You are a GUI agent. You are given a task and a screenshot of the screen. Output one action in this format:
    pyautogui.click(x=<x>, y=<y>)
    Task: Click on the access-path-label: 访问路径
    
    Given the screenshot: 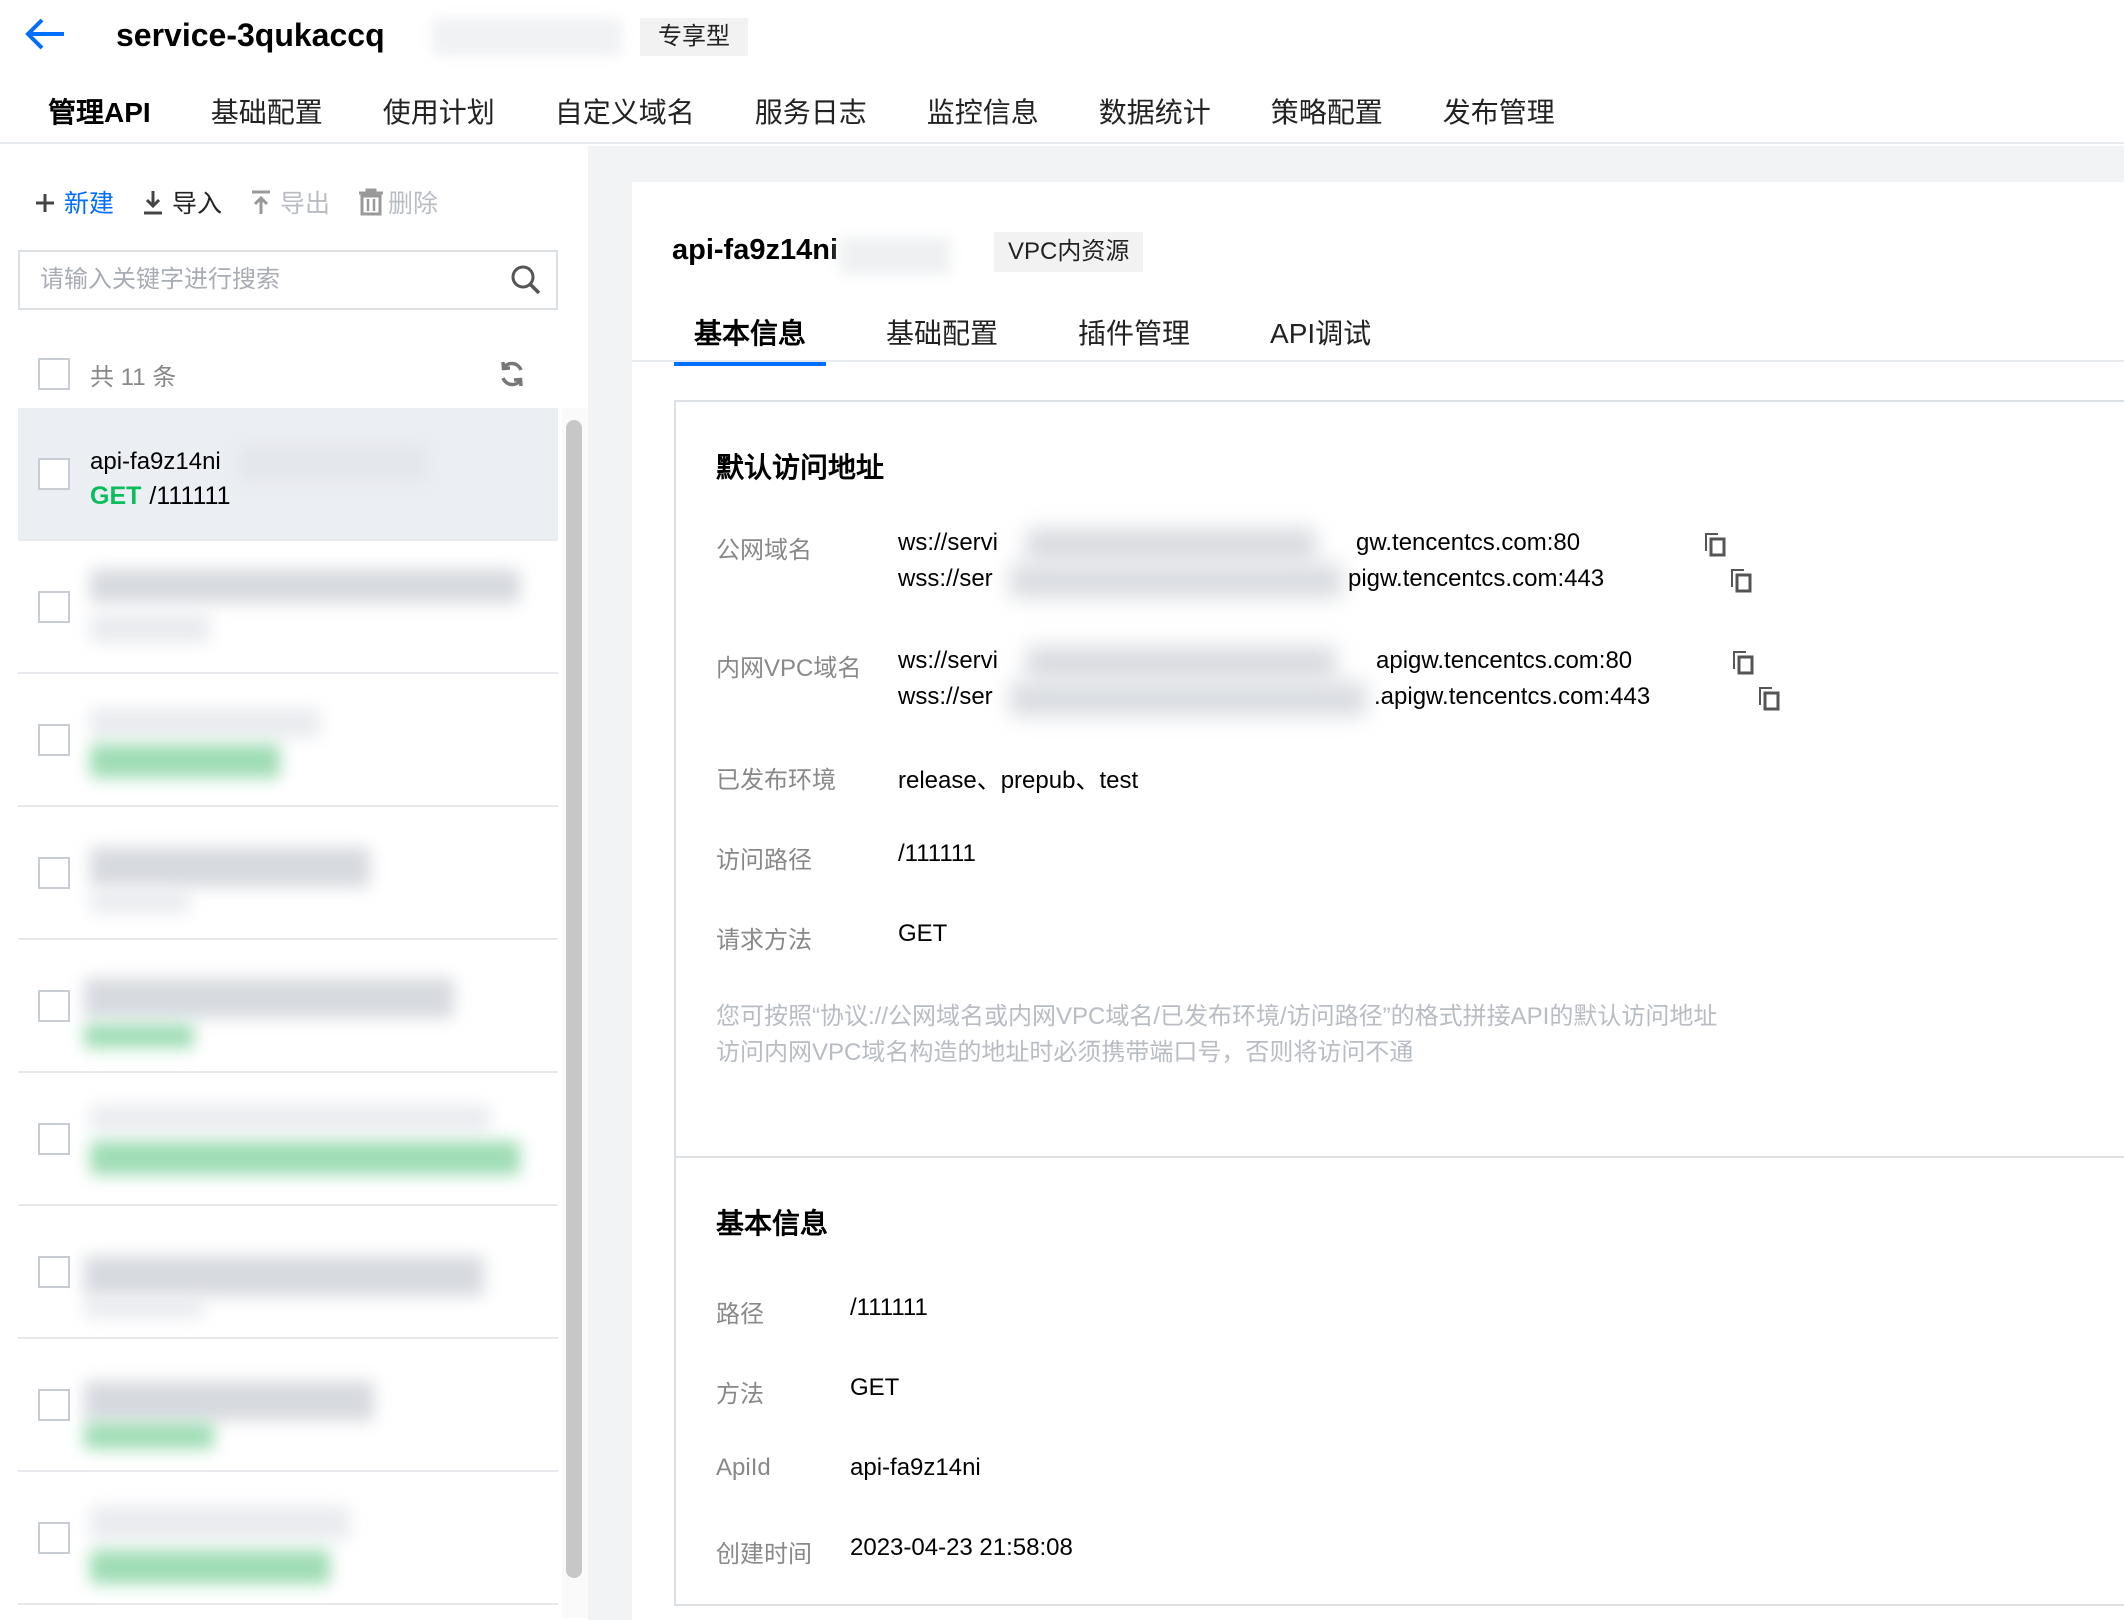 What is the action you would take?
    pyautogui.click(x=764, y=860)
    